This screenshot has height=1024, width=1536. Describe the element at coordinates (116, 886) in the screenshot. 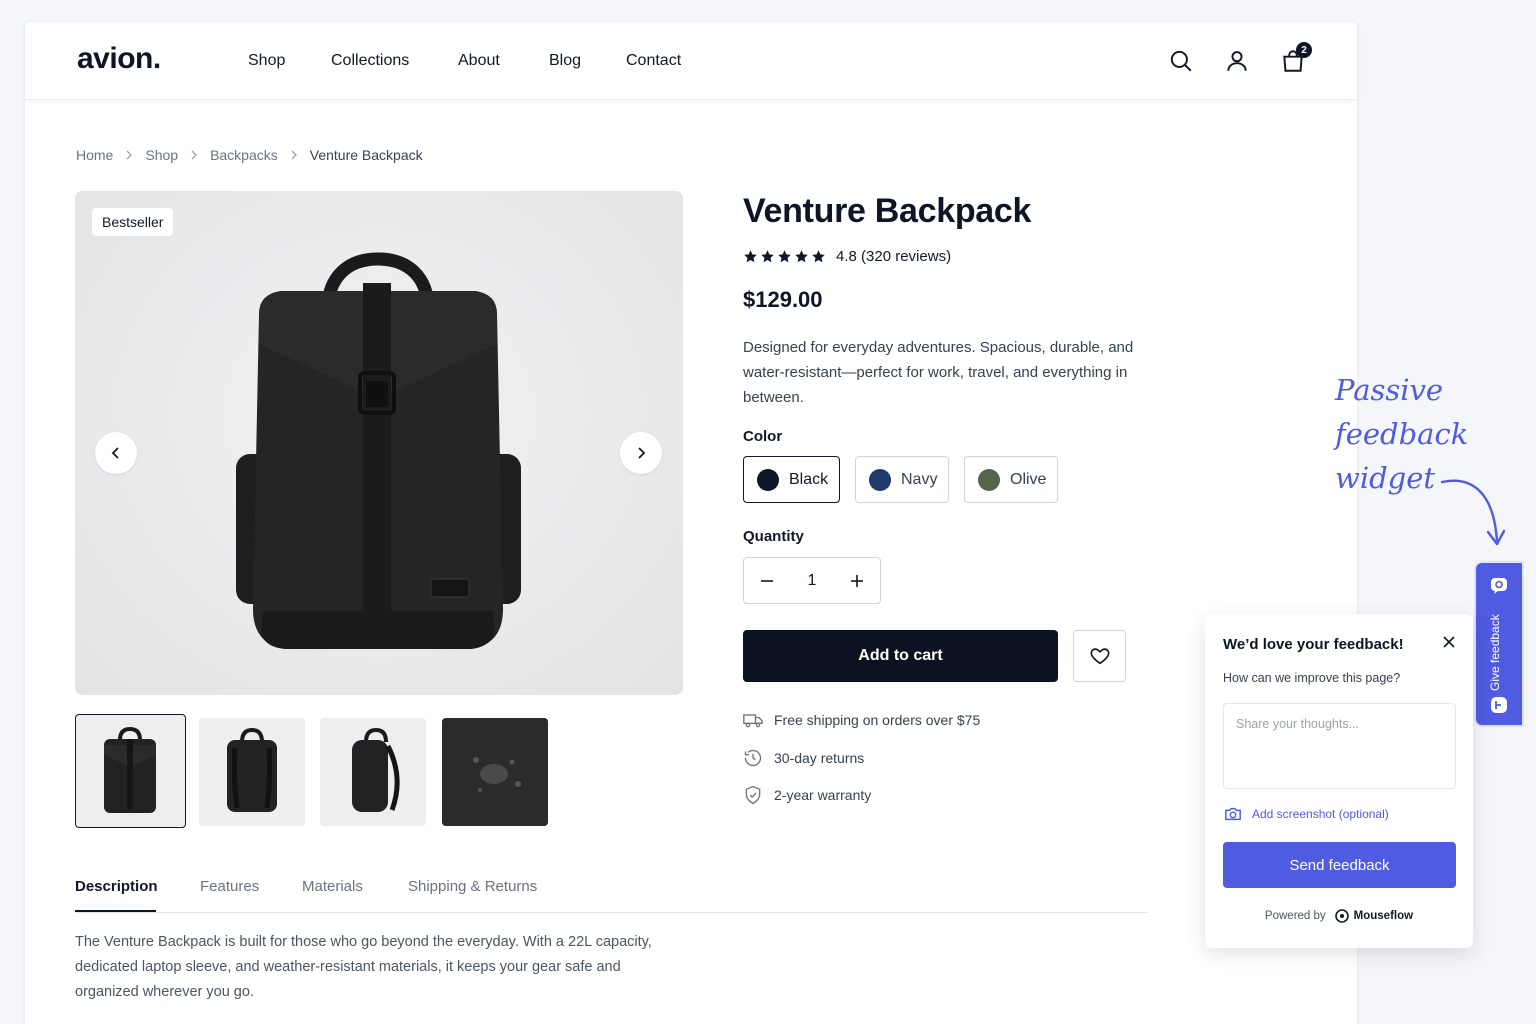

I see `tab-description: Description` at that location.